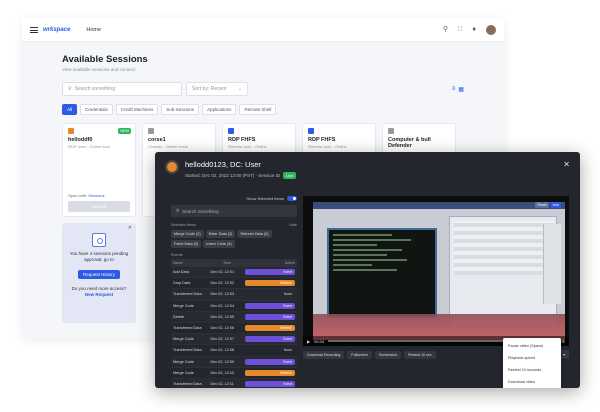  Describe the element at coordinates (180, 109) in the screenshot. I see `chip-sub-sessions: Sub-Sessions` at that location.